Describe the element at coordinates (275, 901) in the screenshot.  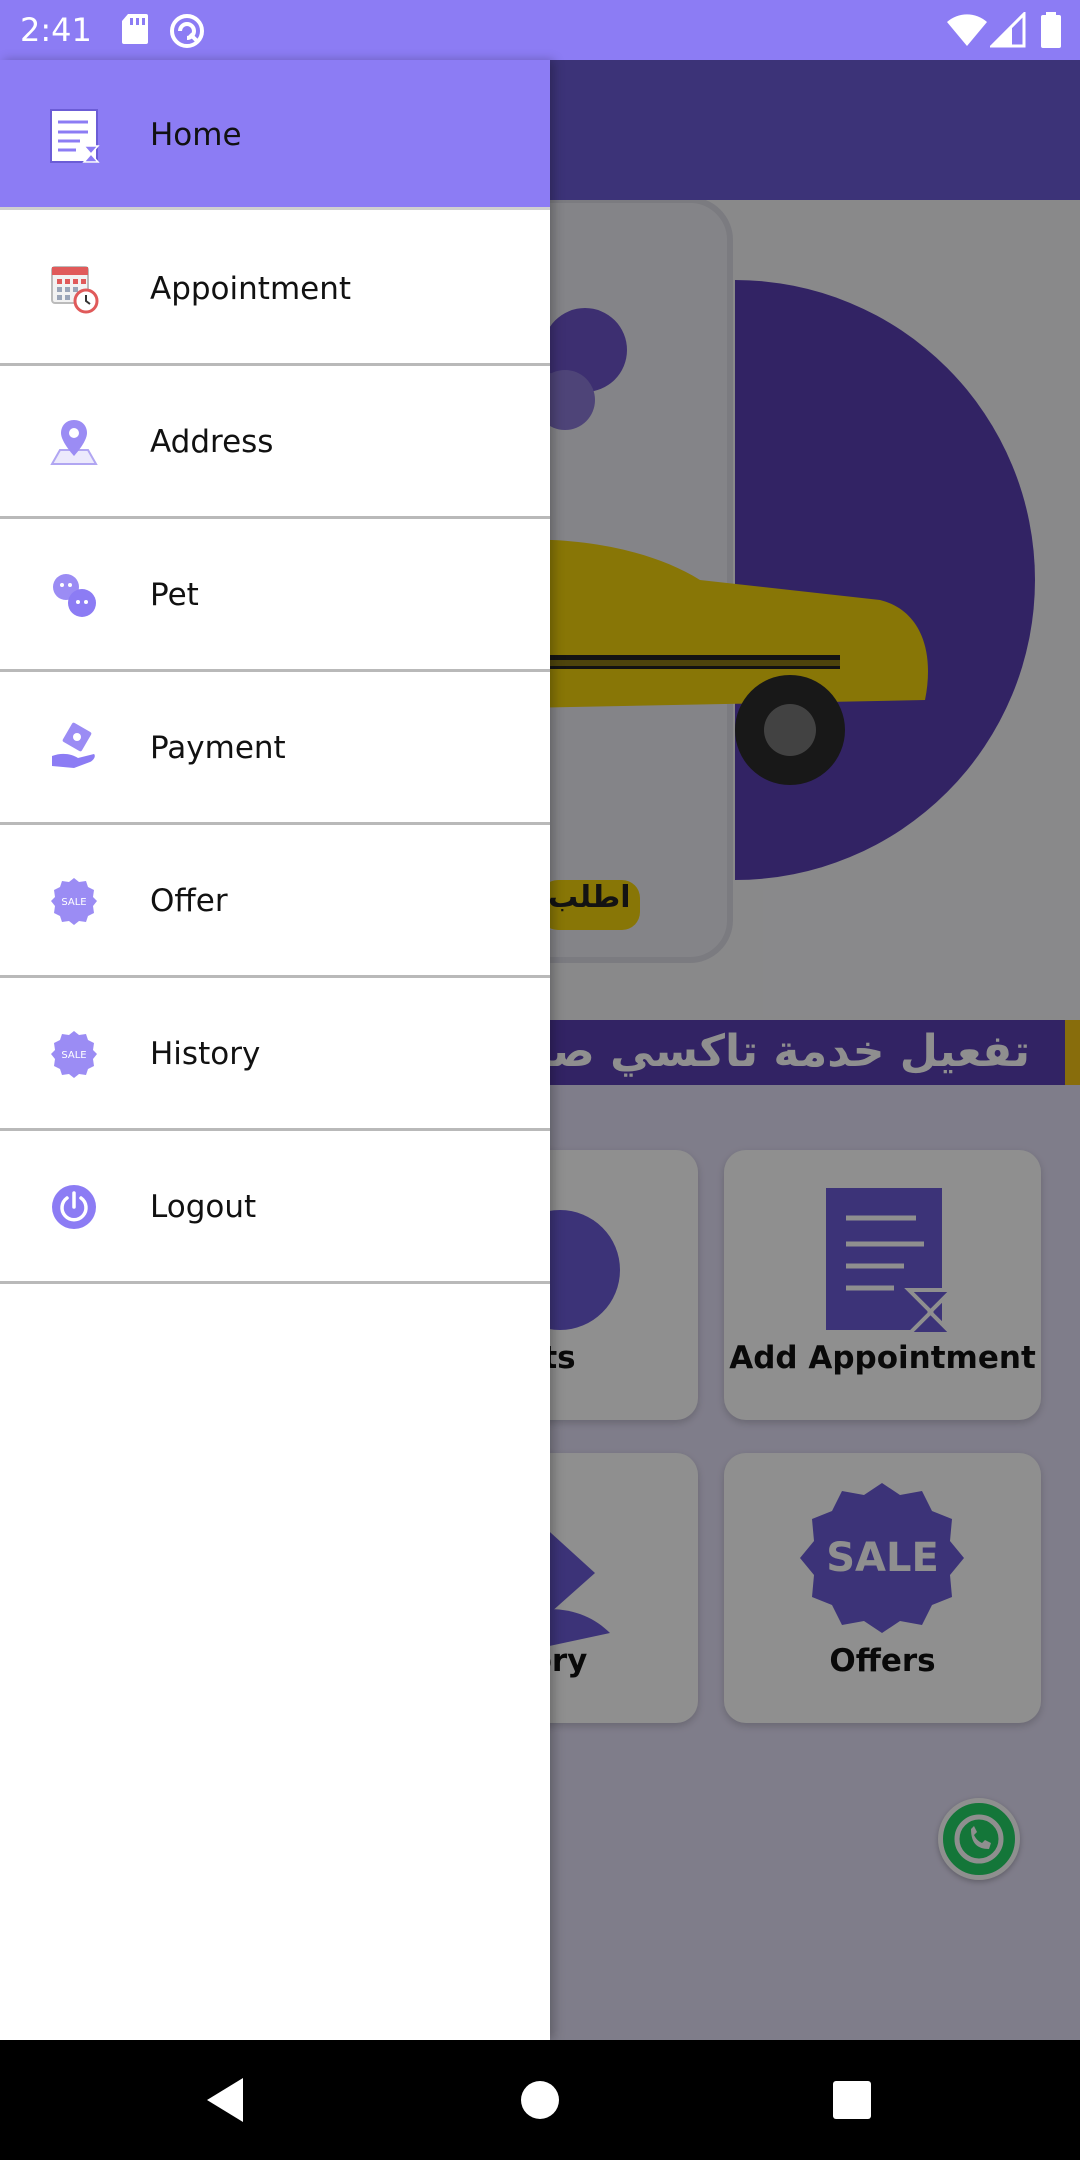
I see `drawer-item-offer: SALE Offer` at that location.